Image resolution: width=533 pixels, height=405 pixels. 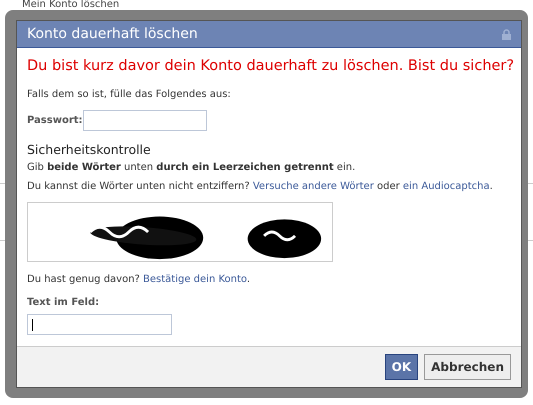 I want to click on link: Bestätige dein Konto, so click(x=195, y=279).